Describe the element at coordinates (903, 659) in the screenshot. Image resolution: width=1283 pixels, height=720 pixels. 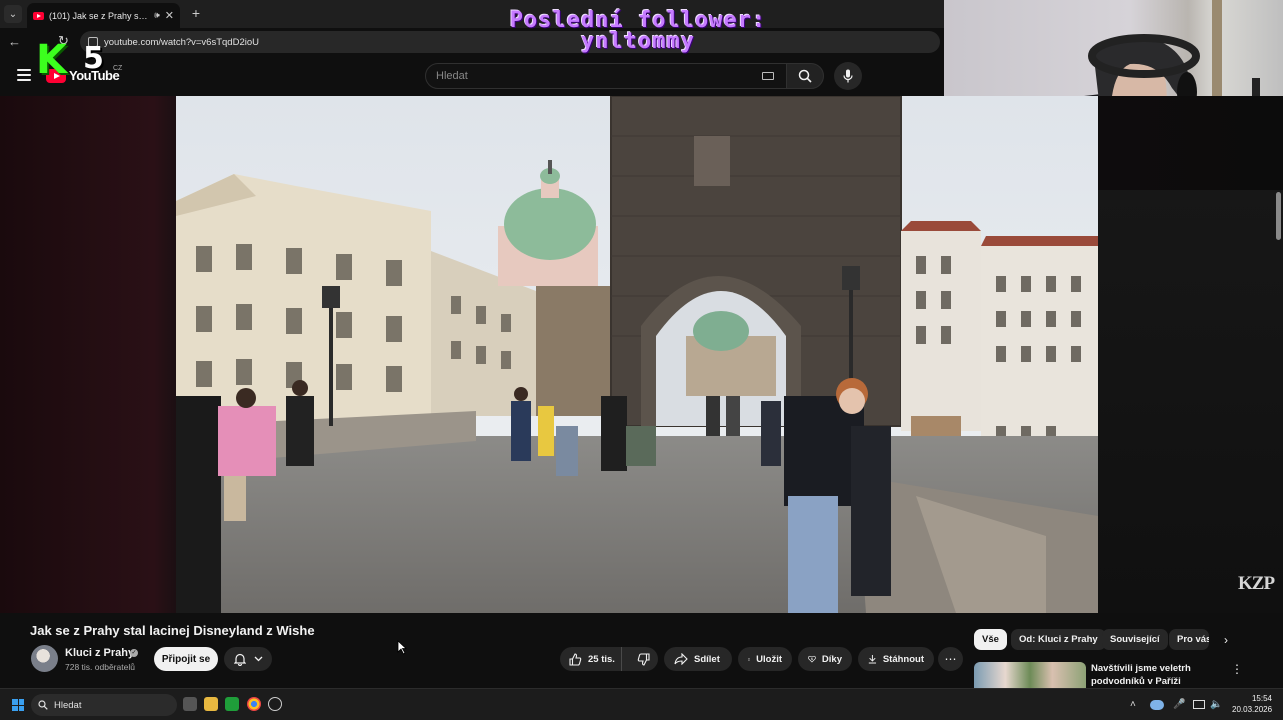
I see `download-label: Stáhnout` at that location.